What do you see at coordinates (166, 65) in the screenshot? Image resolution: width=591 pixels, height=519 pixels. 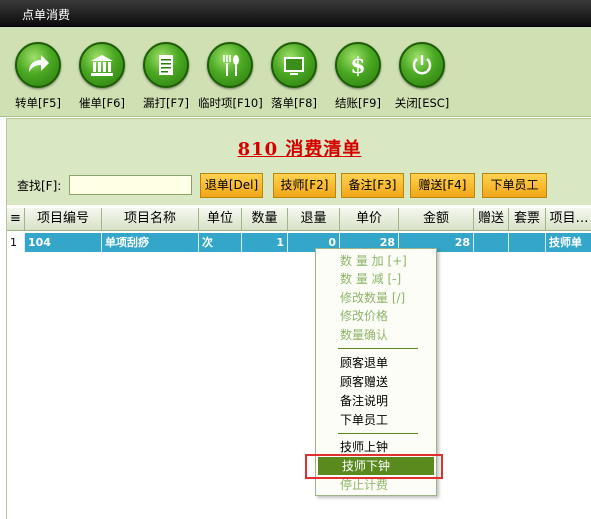 I see `document-icon` at bounding box center [166, 65].